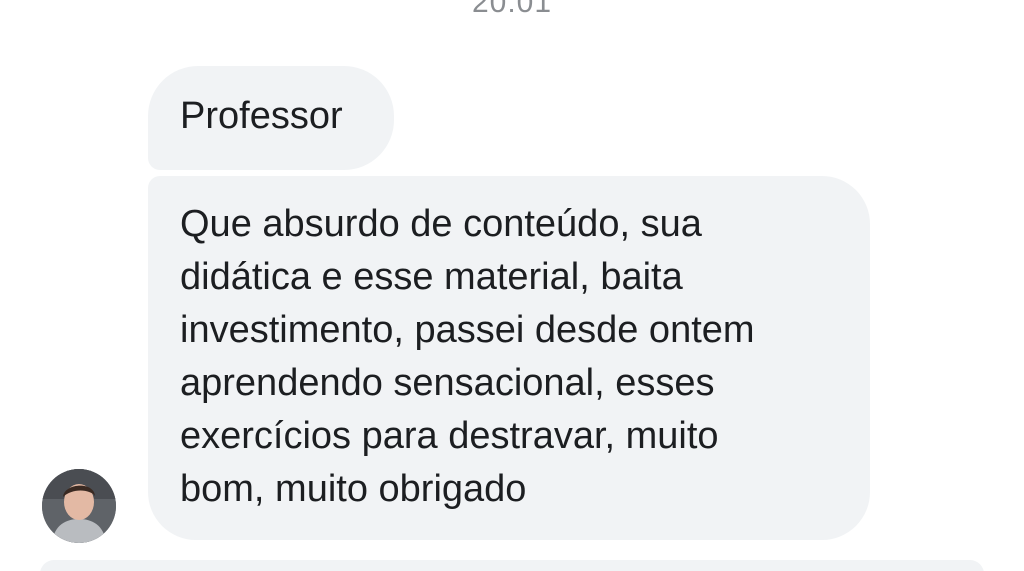  I want to click on user-avatar-icon, so click(79, 506).